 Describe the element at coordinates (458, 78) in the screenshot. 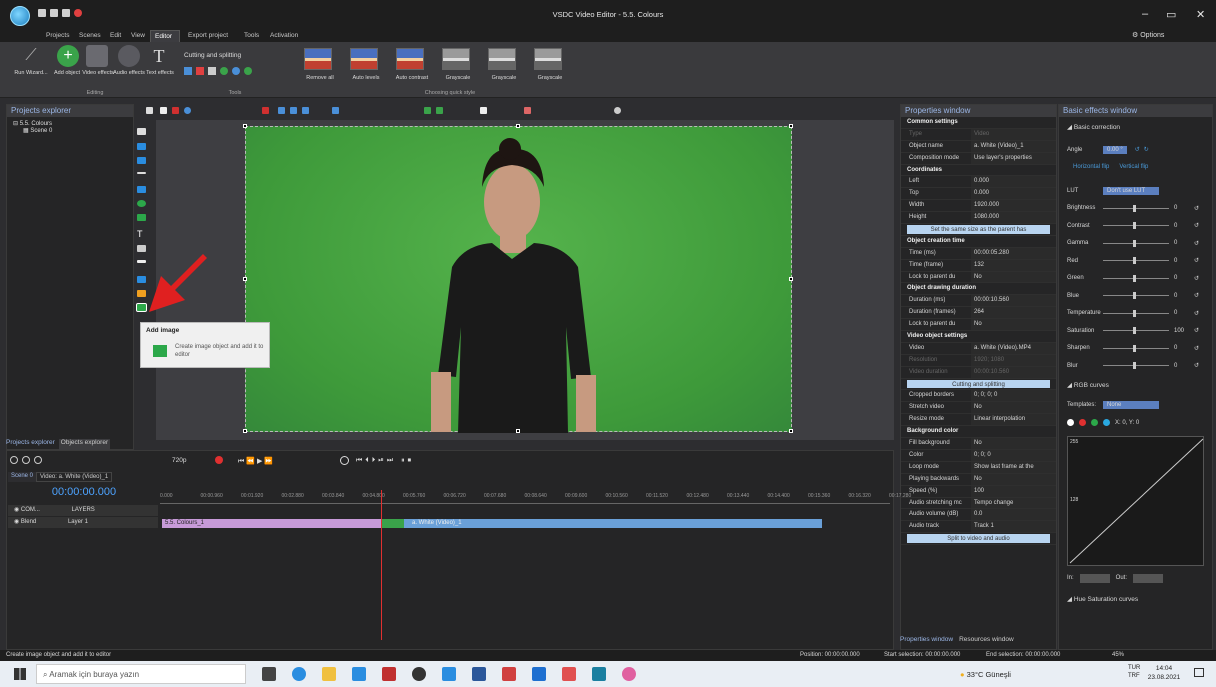

I see `quick-style-grayscale-1: Grayscale` at that location.